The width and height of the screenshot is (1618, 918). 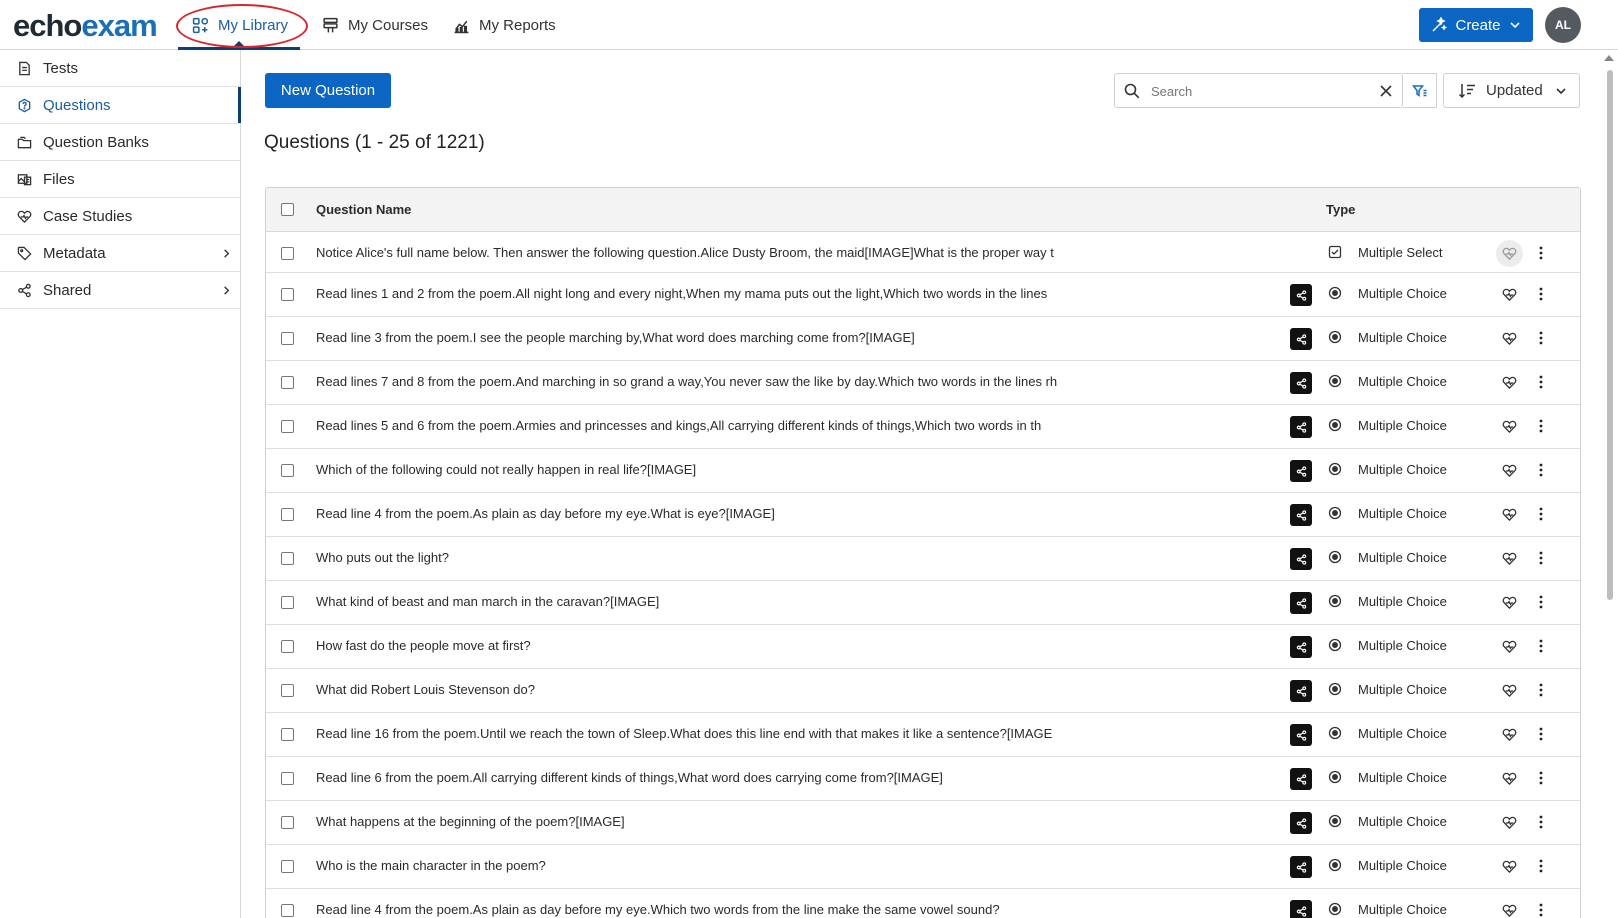 What do you see at coordinates (1420, 90) in the screenshot?
I see `filter-button` at bounding box center [1420, 90].